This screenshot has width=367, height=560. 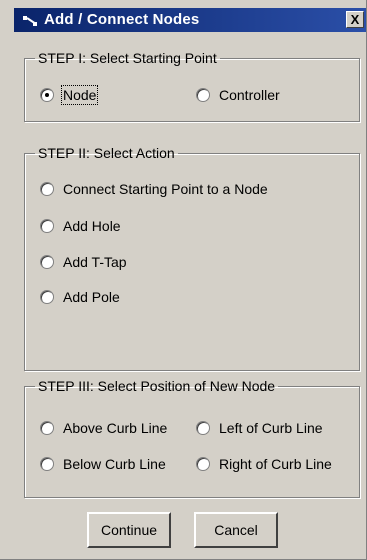 What do you see at coordinates (127, 58) in the screenshot?
I see `step1-legend: STEP I: Select Starting Point` at bounding box center [127, 58].